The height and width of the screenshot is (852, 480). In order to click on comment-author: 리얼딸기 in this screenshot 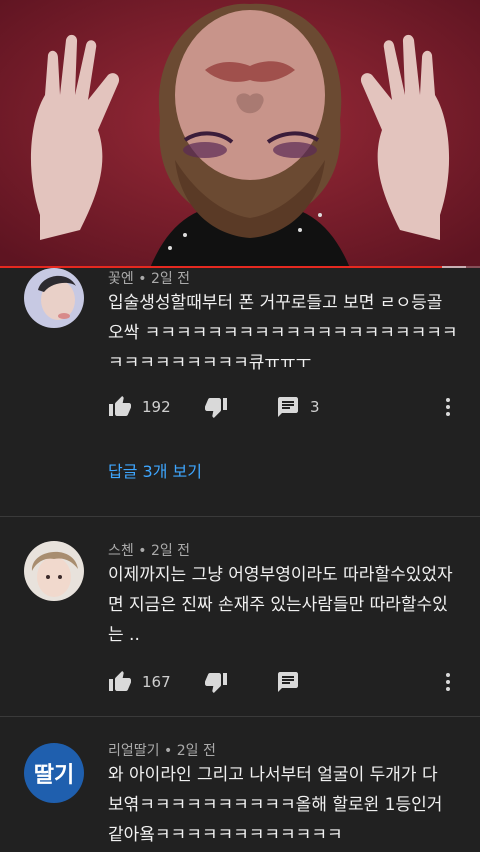, I will do `click(134, 751)`.